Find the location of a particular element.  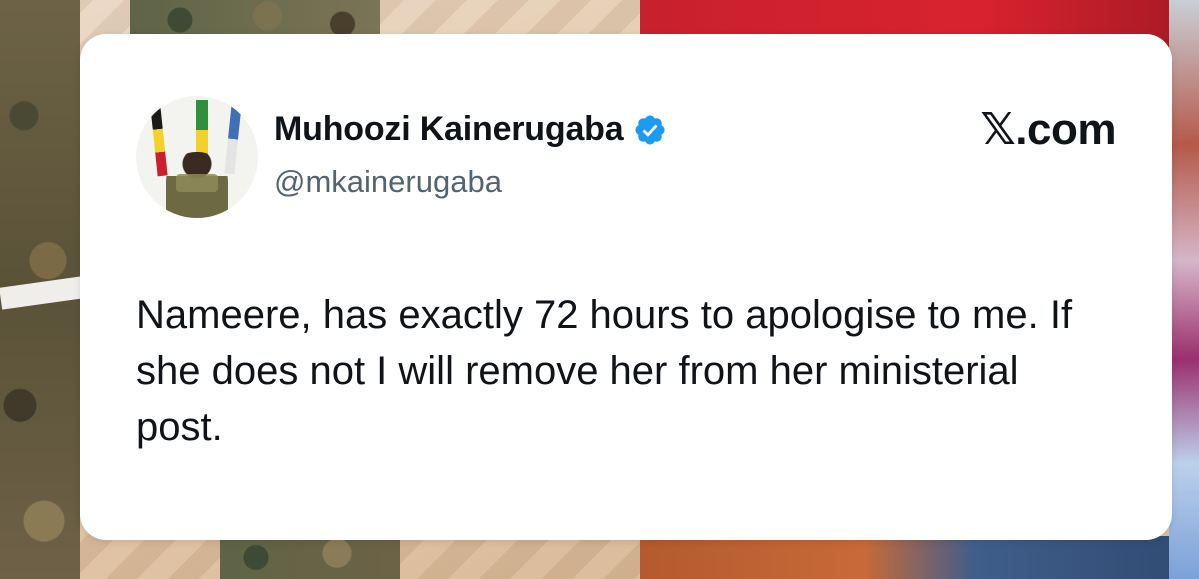

avatar-flag-left is located at coordinates (159, 141).